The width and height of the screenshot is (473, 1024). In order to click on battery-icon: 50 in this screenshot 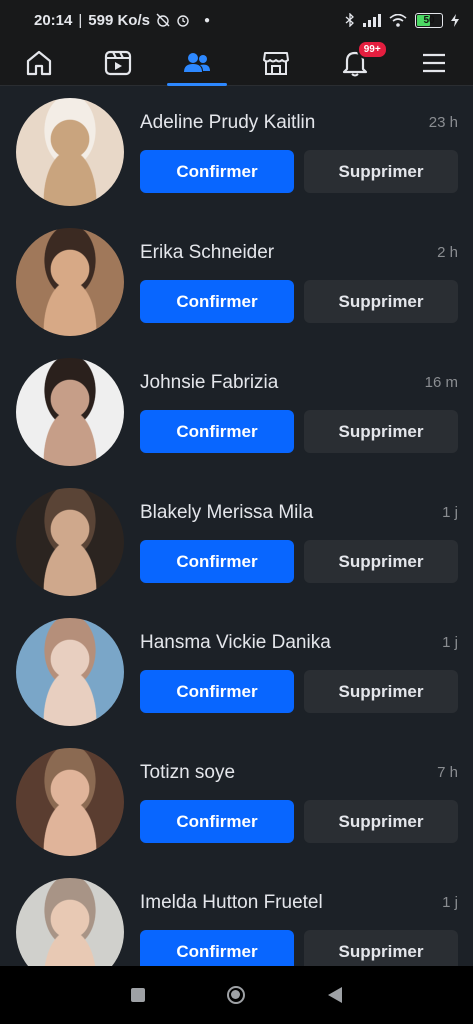, I will do `click(429, 20)`.